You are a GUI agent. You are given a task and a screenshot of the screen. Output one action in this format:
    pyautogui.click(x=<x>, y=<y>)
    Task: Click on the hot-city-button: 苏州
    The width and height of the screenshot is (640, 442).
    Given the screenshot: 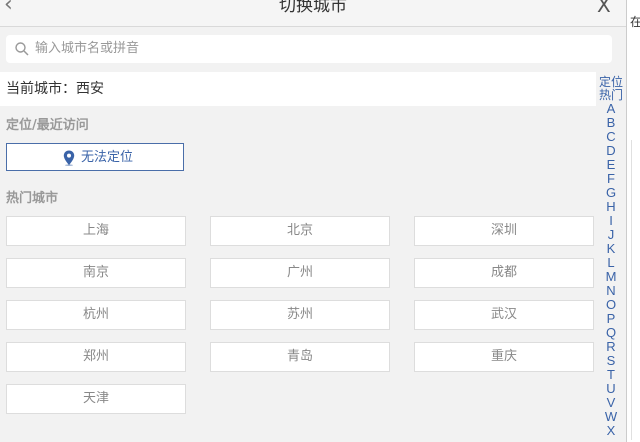 What is the action you would take?
    pyautogui.click(x=300, y=315)
    